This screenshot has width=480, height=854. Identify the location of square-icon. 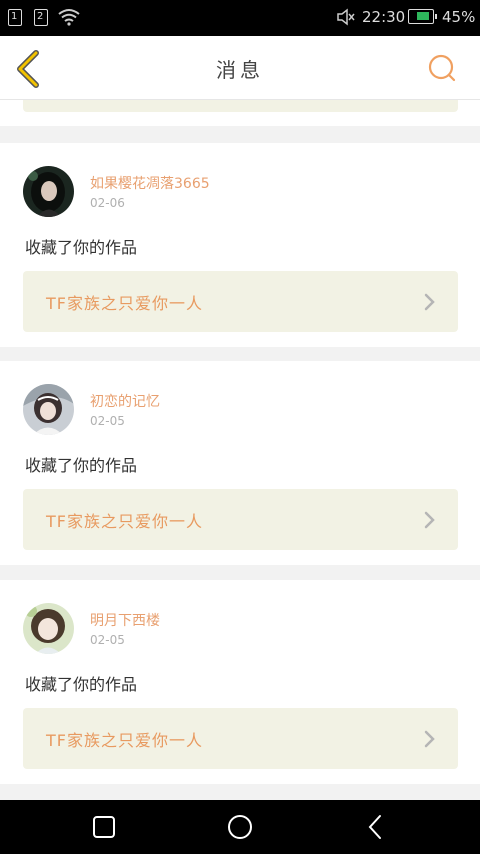
(104, 827).